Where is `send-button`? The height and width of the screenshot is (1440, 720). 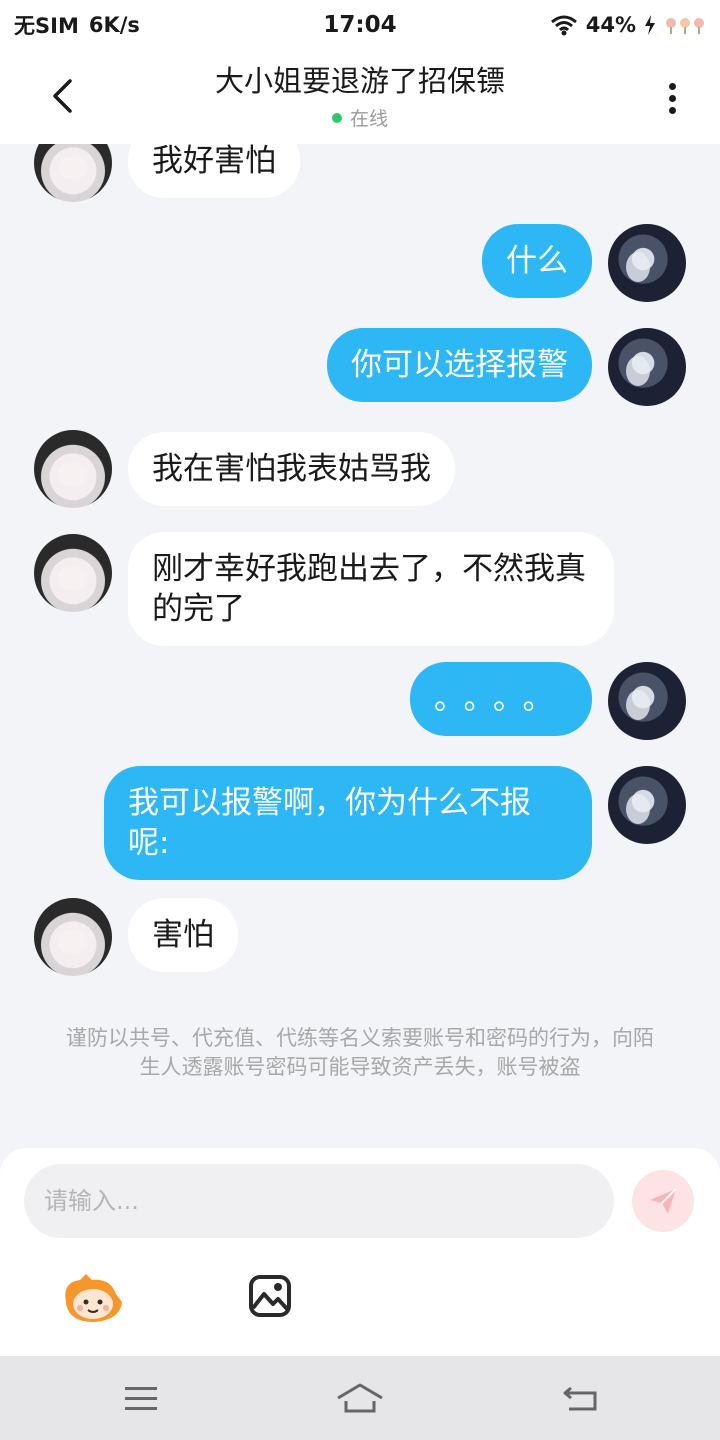
send-button is located at coordinates (663, 1201).